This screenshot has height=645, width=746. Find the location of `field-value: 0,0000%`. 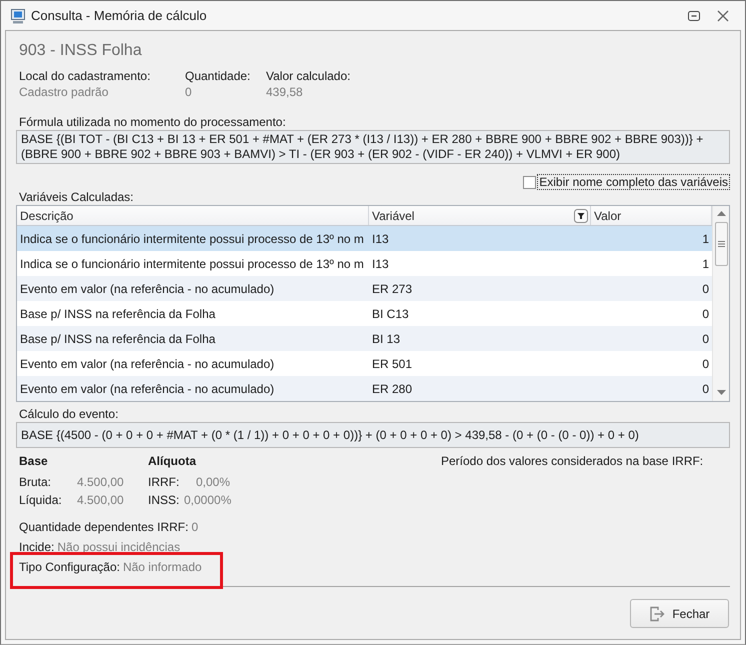

field-value: 0,0000% is located at coordinates (208, 500).